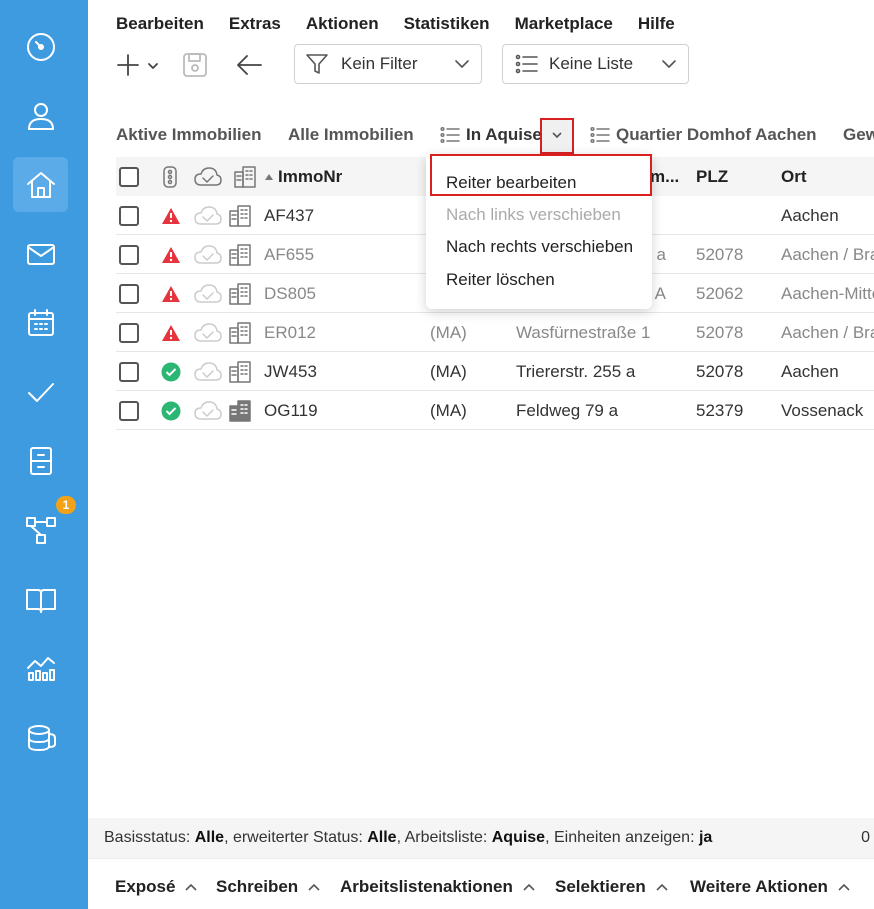 This screenshot has height=909, width=874. What do you see at coordinates (591, 63) in the screenshot?
I see `list-label: Keine Liste` at bounding box center [591, 63].